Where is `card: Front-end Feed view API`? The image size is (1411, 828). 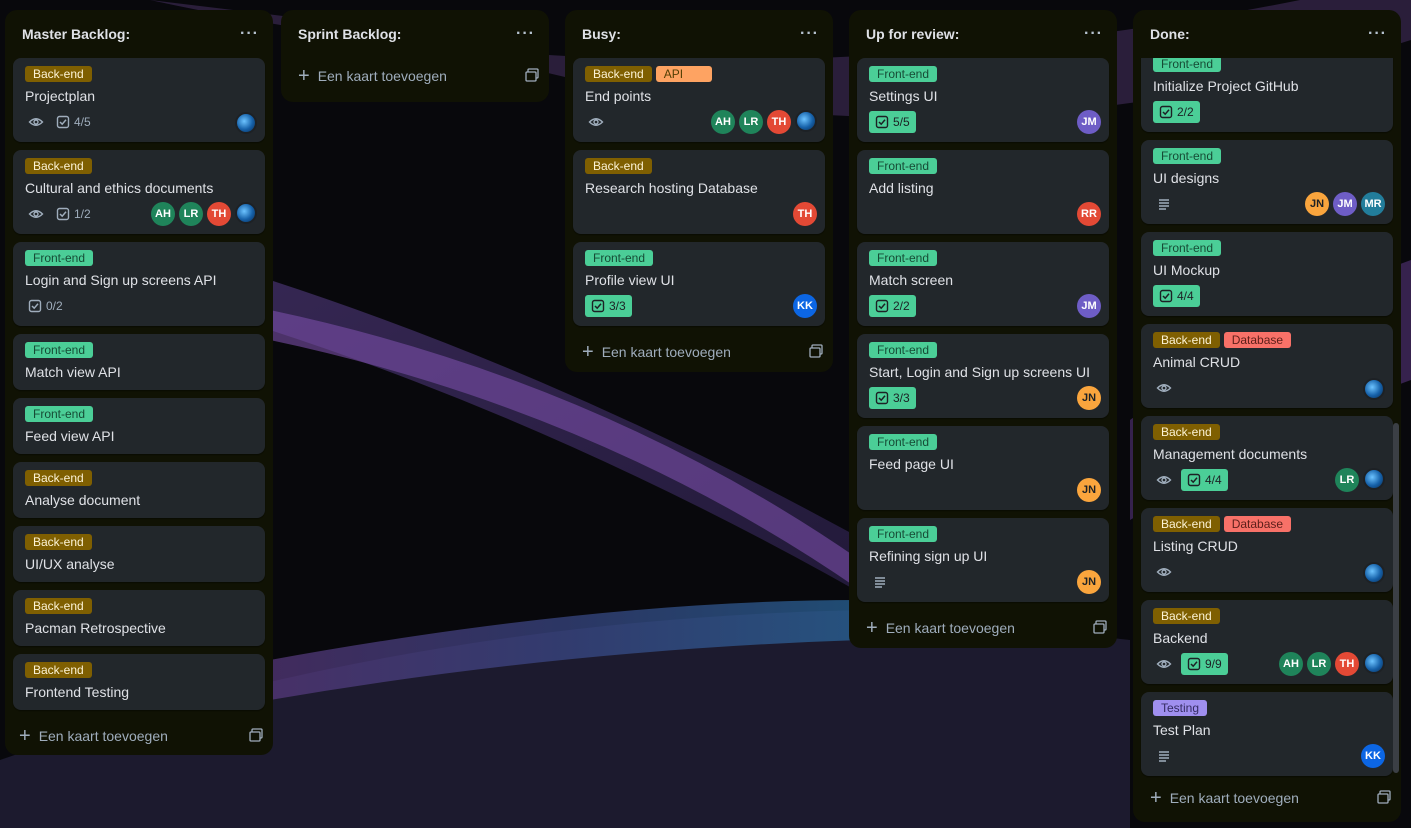 card: Front-end Feed view API is located at coordinates (139, 426).